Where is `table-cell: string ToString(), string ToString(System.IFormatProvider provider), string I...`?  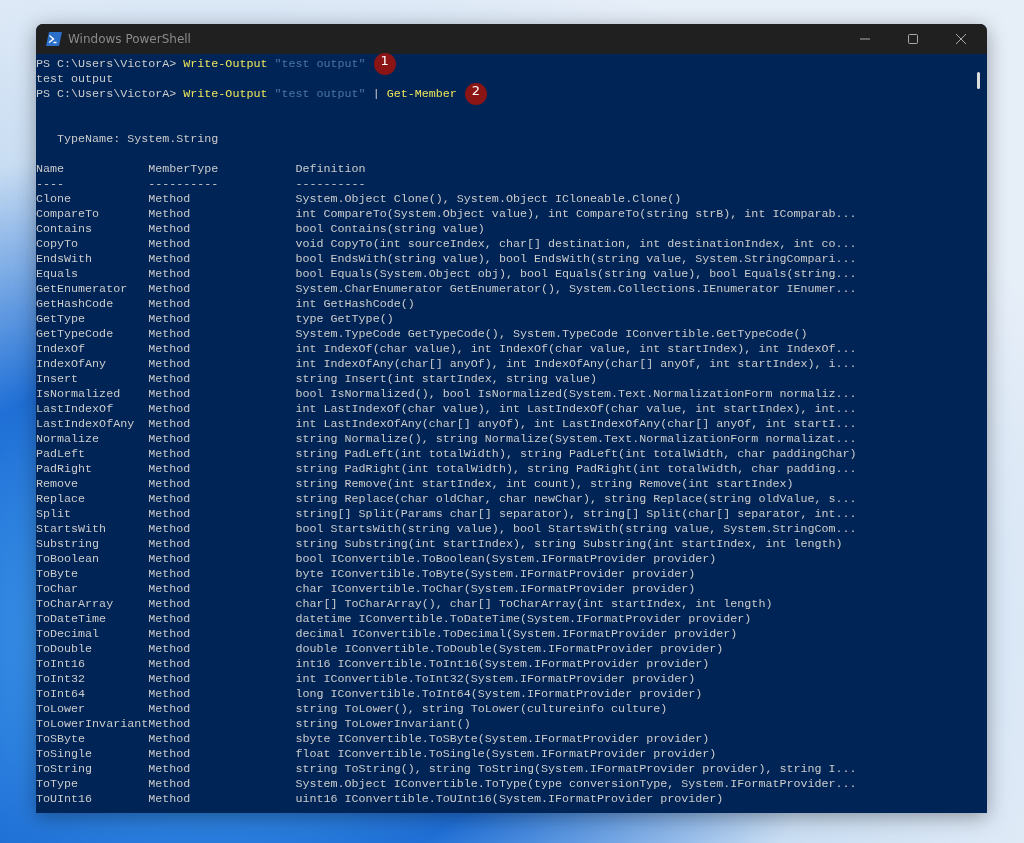 table-cell: string ToString(), string ToString(System.IFormatProvider provider), string I... is located at coordinates (576, 769).